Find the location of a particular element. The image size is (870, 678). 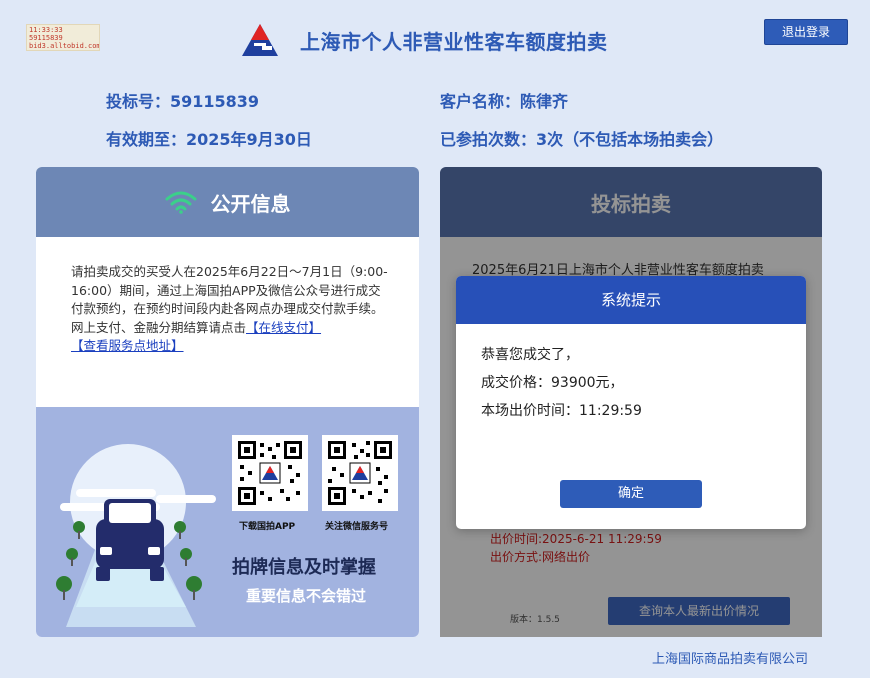

logout-button: 退出登录 is located at coordinates (806, 32).